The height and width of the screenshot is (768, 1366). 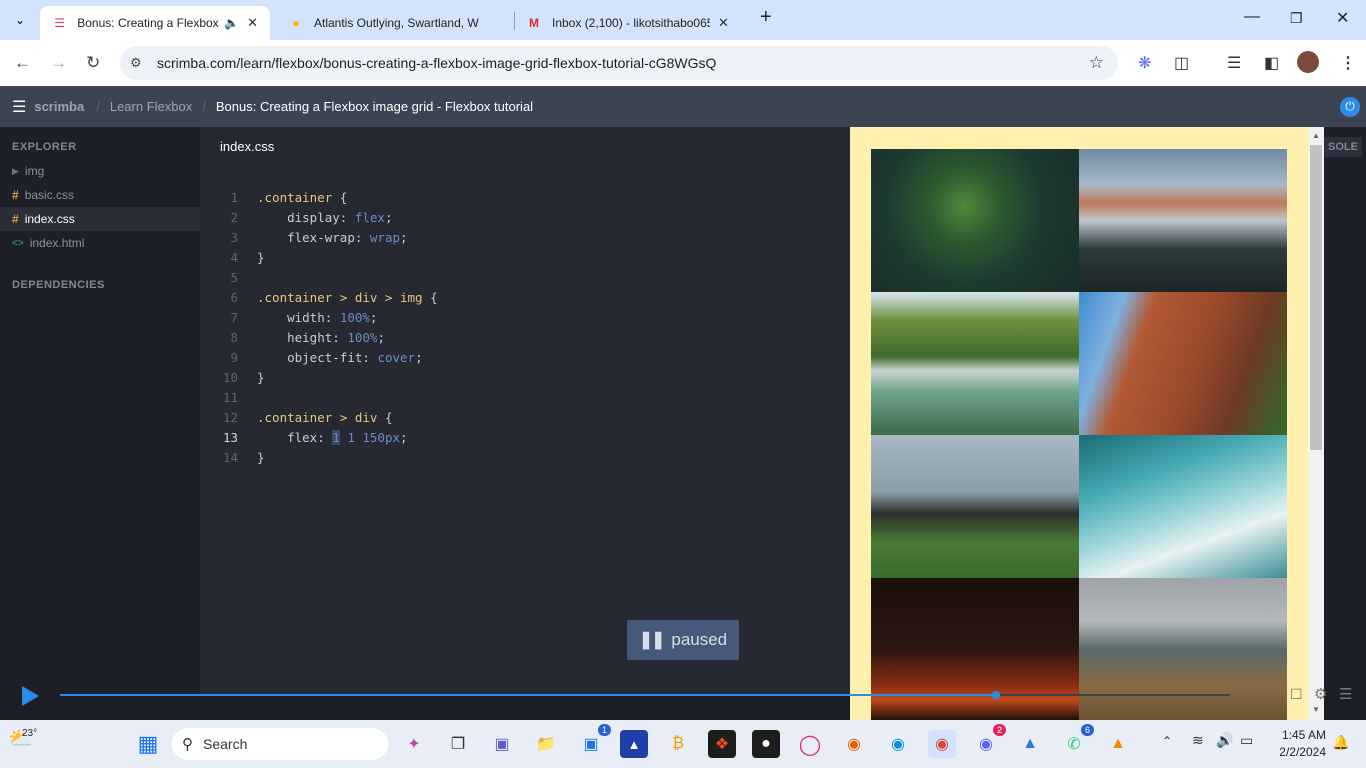 What do you see at coordinates (1118, 744) in the screenshot?
I see `vlc-icon: ▲` at bounding box center [1118, 744].